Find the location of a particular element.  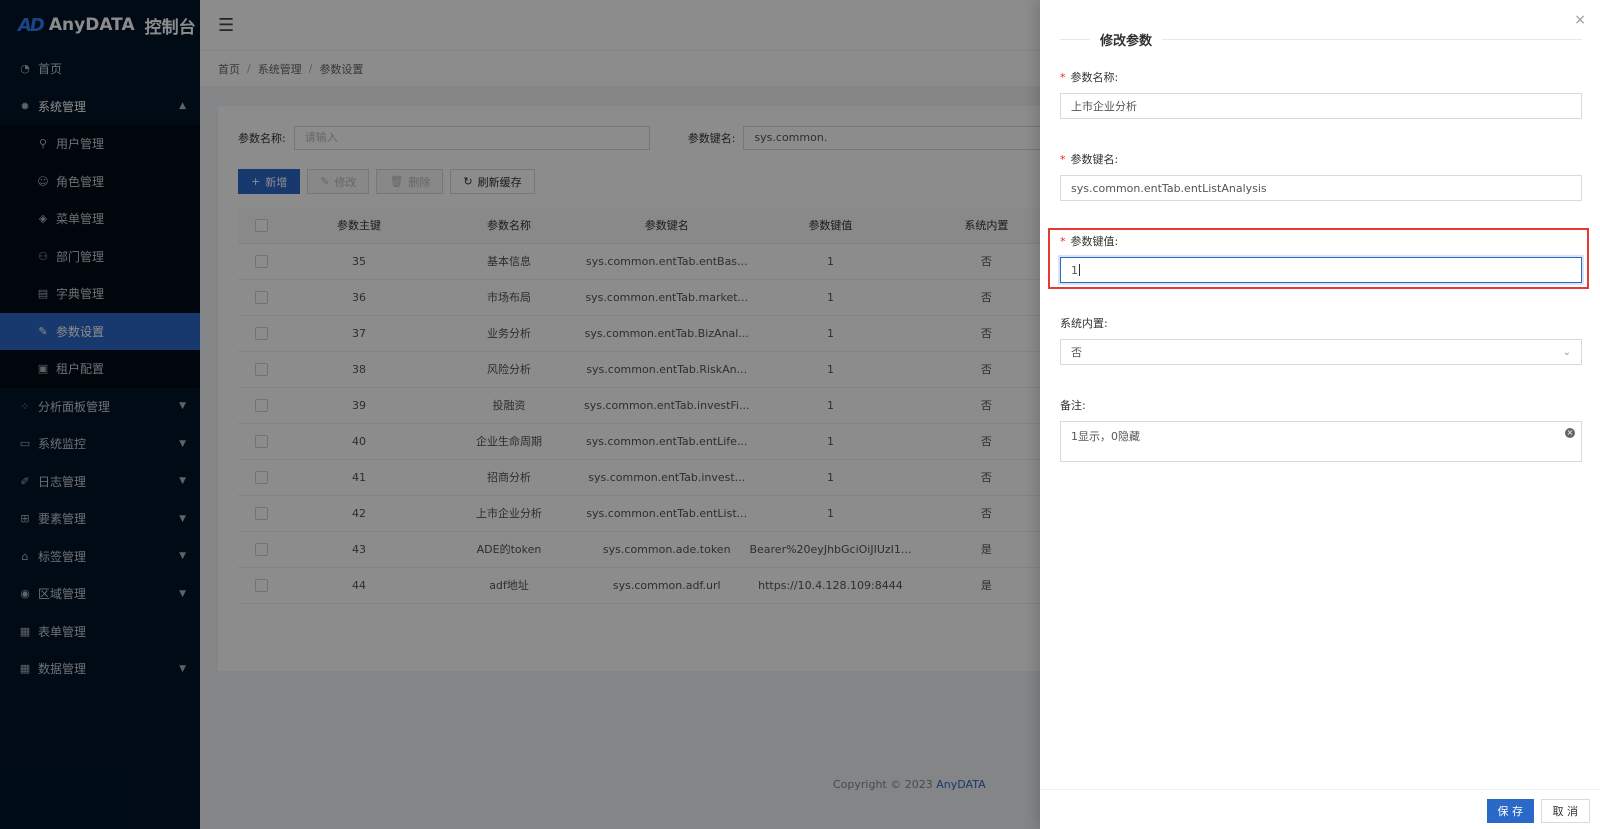

param-key-field-input: sys.common.entTab.entListAnalysis is located at coordinates (1321, 188).